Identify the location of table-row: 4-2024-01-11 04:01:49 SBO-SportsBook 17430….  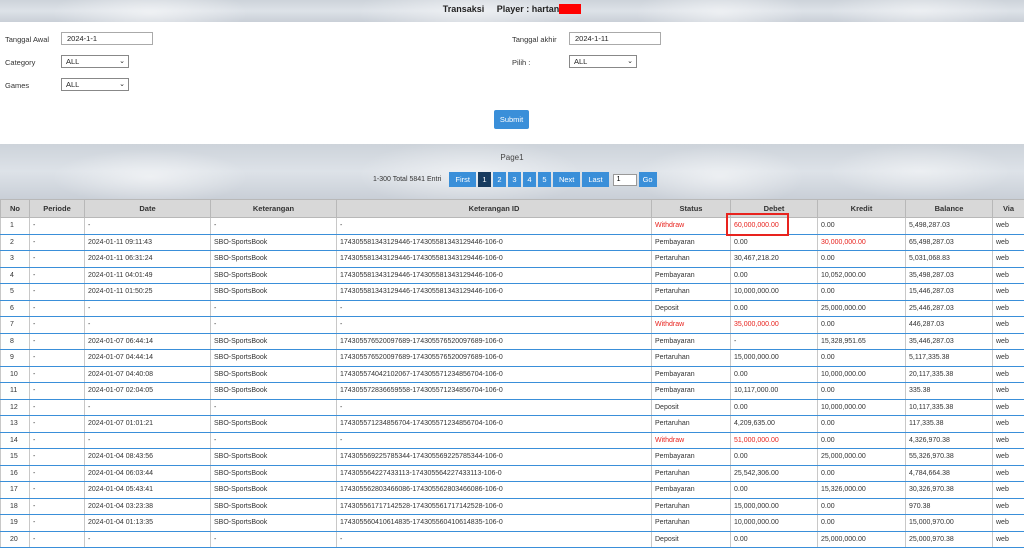
(512, 275).